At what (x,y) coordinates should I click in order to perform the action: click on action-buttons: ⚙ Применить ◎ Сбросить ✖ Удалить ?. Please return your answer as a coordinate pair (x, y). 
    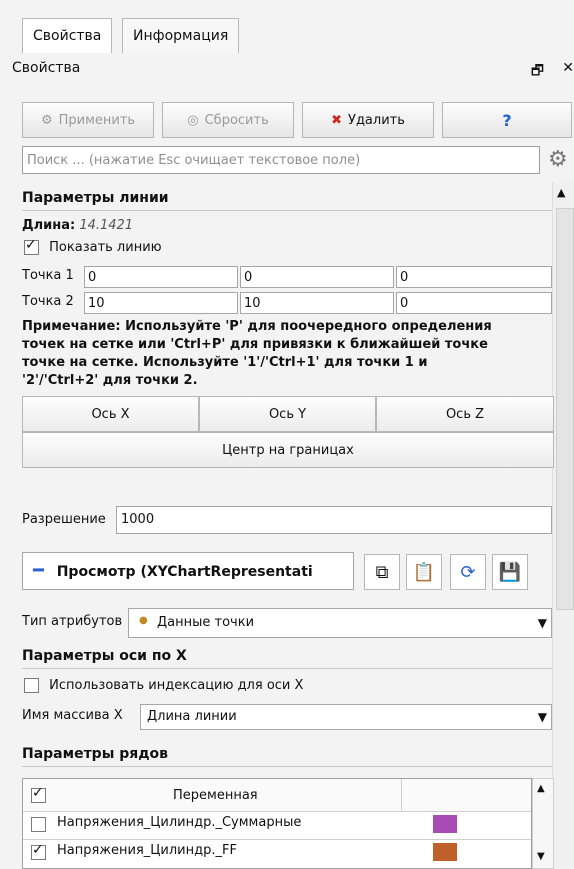
    Looking at the image, I should click on (297, 120).